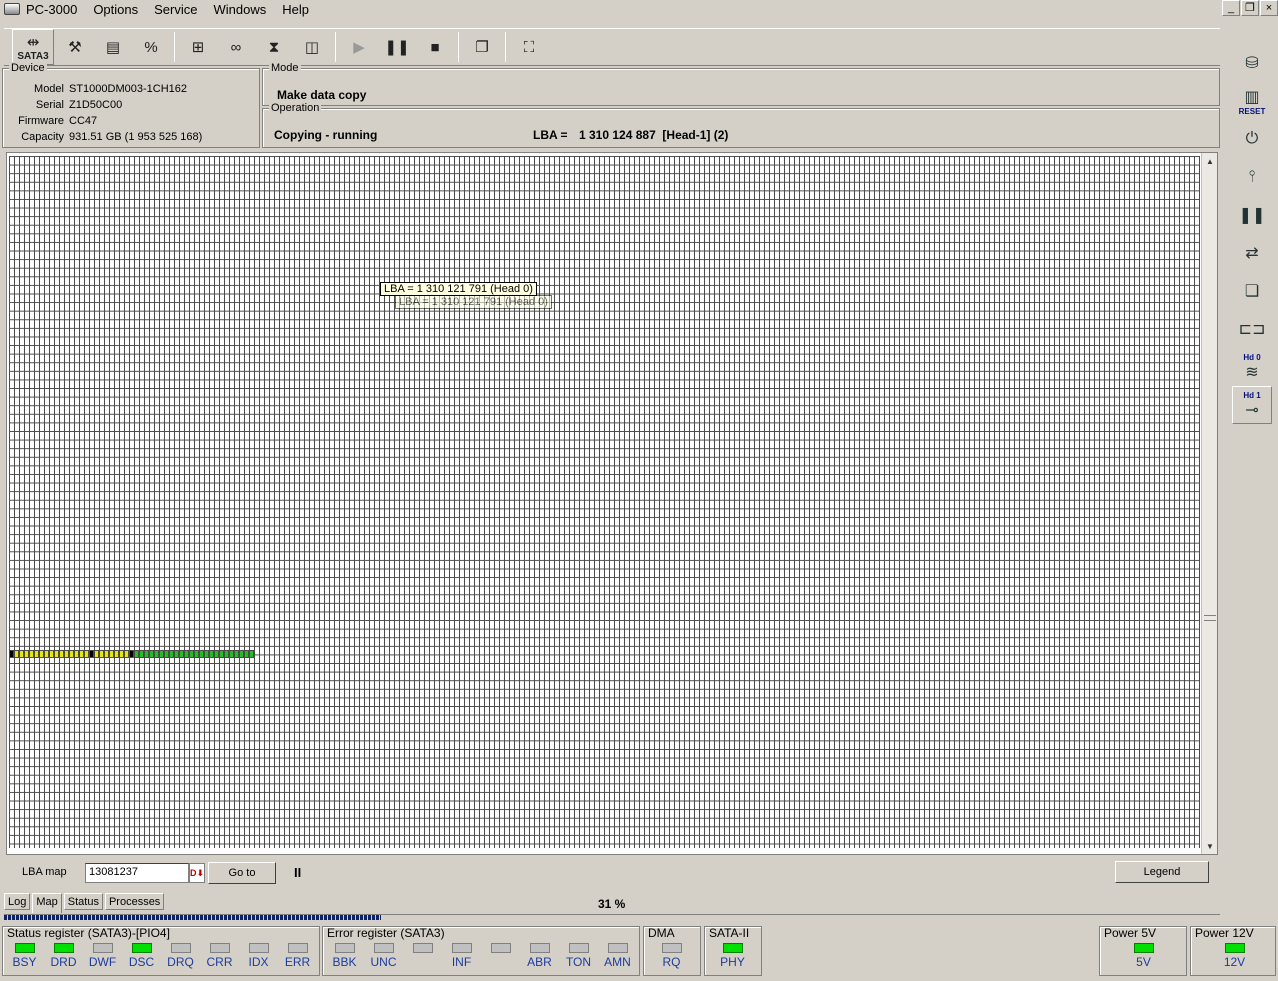 The height and width of the screenshot is (981, 1278). Describe the element at coordinates (1250, 8) in the screenshot. I see `restore-button: ❐` at that location.